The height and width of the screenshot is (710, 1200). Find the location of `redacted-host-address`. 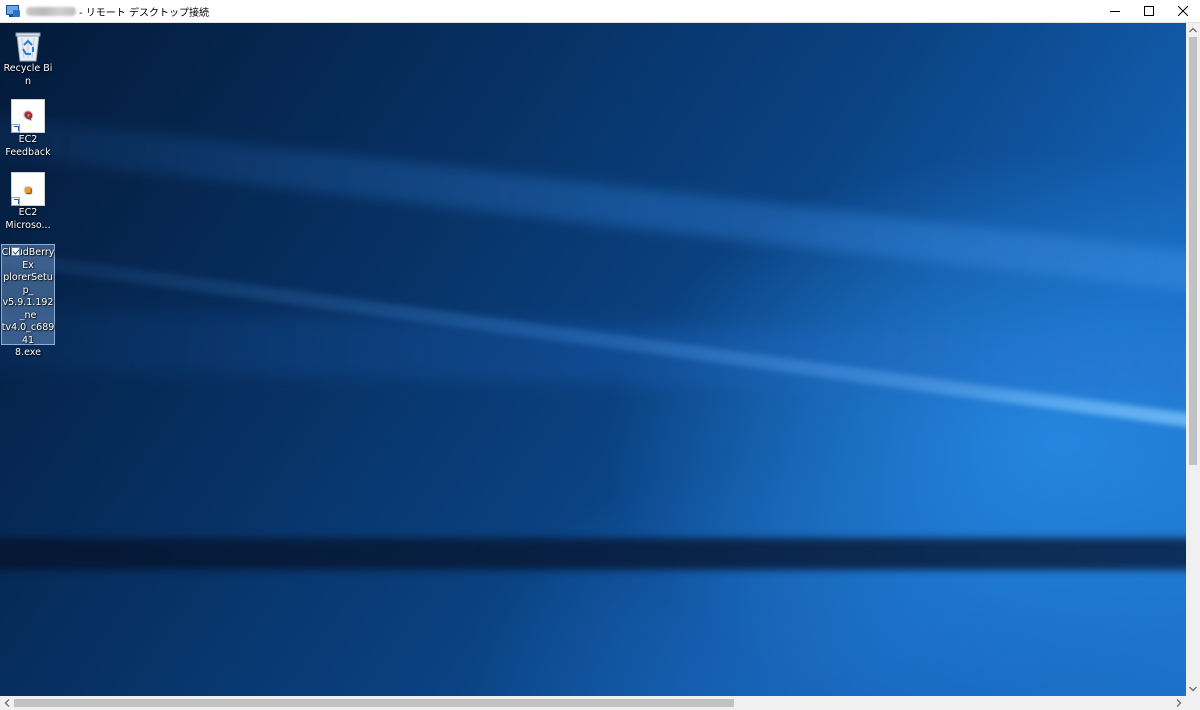

redacted-host-address is located at coordinates (51, 11).